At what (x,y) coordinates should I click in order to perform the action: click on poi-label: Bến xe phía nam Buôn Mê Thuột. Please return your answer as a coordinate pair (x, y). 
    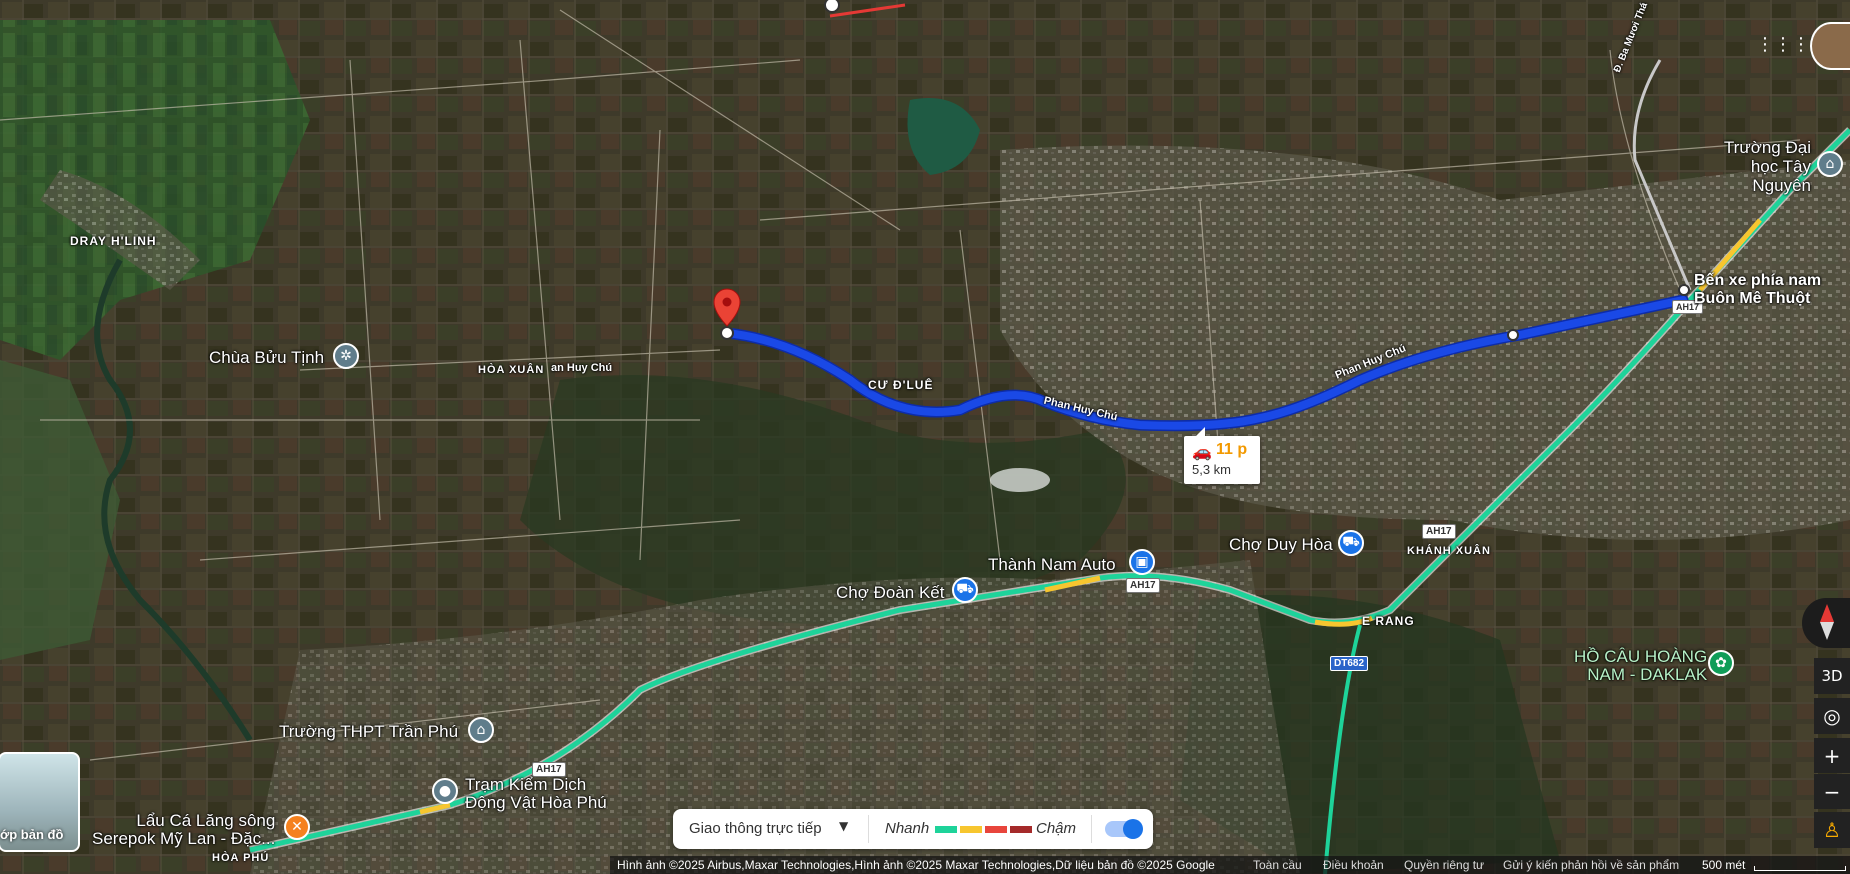
    Looking at the image, I should click on (1757, 290).